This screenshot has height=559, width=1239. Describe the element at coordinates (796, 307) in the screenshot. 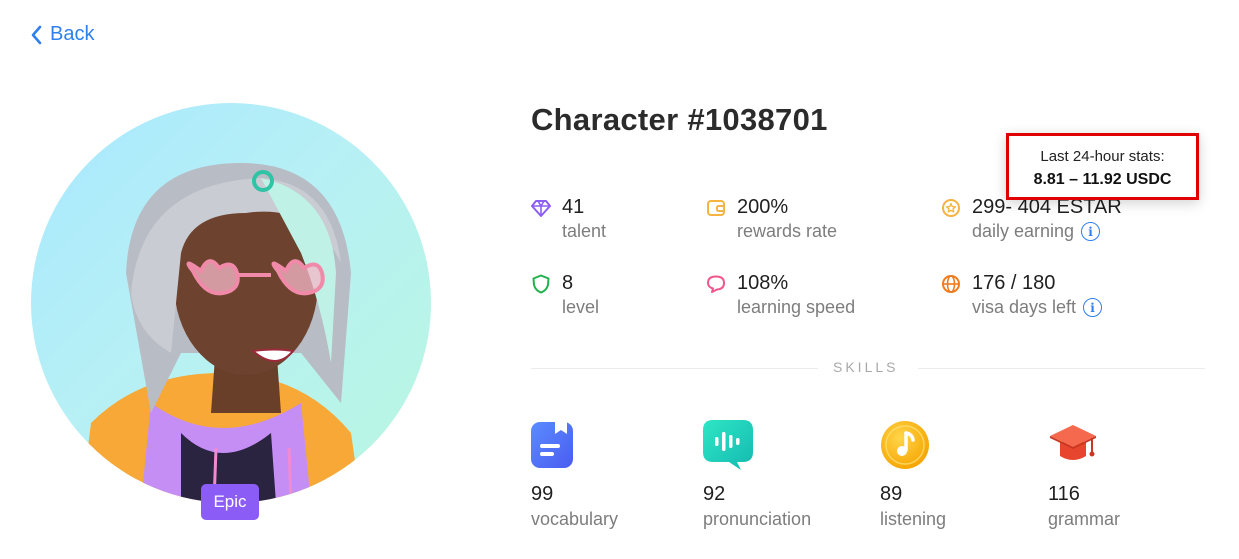

I see `learning-speed-label: learning speed` at that location.